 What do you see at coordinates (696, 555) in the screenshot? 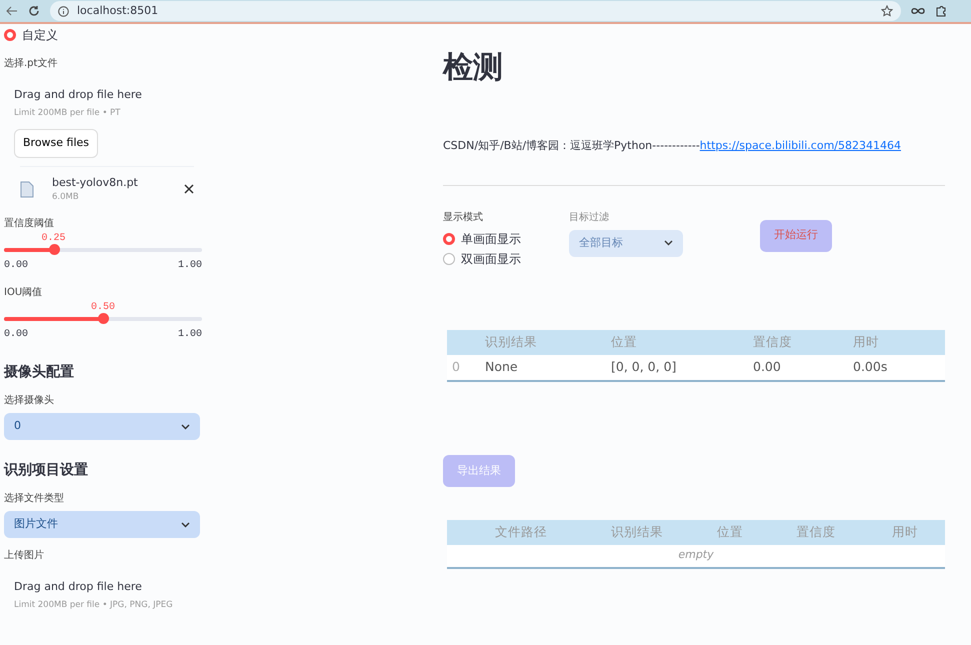
I see `empty-text: empty` at bounding box center [696, 555].